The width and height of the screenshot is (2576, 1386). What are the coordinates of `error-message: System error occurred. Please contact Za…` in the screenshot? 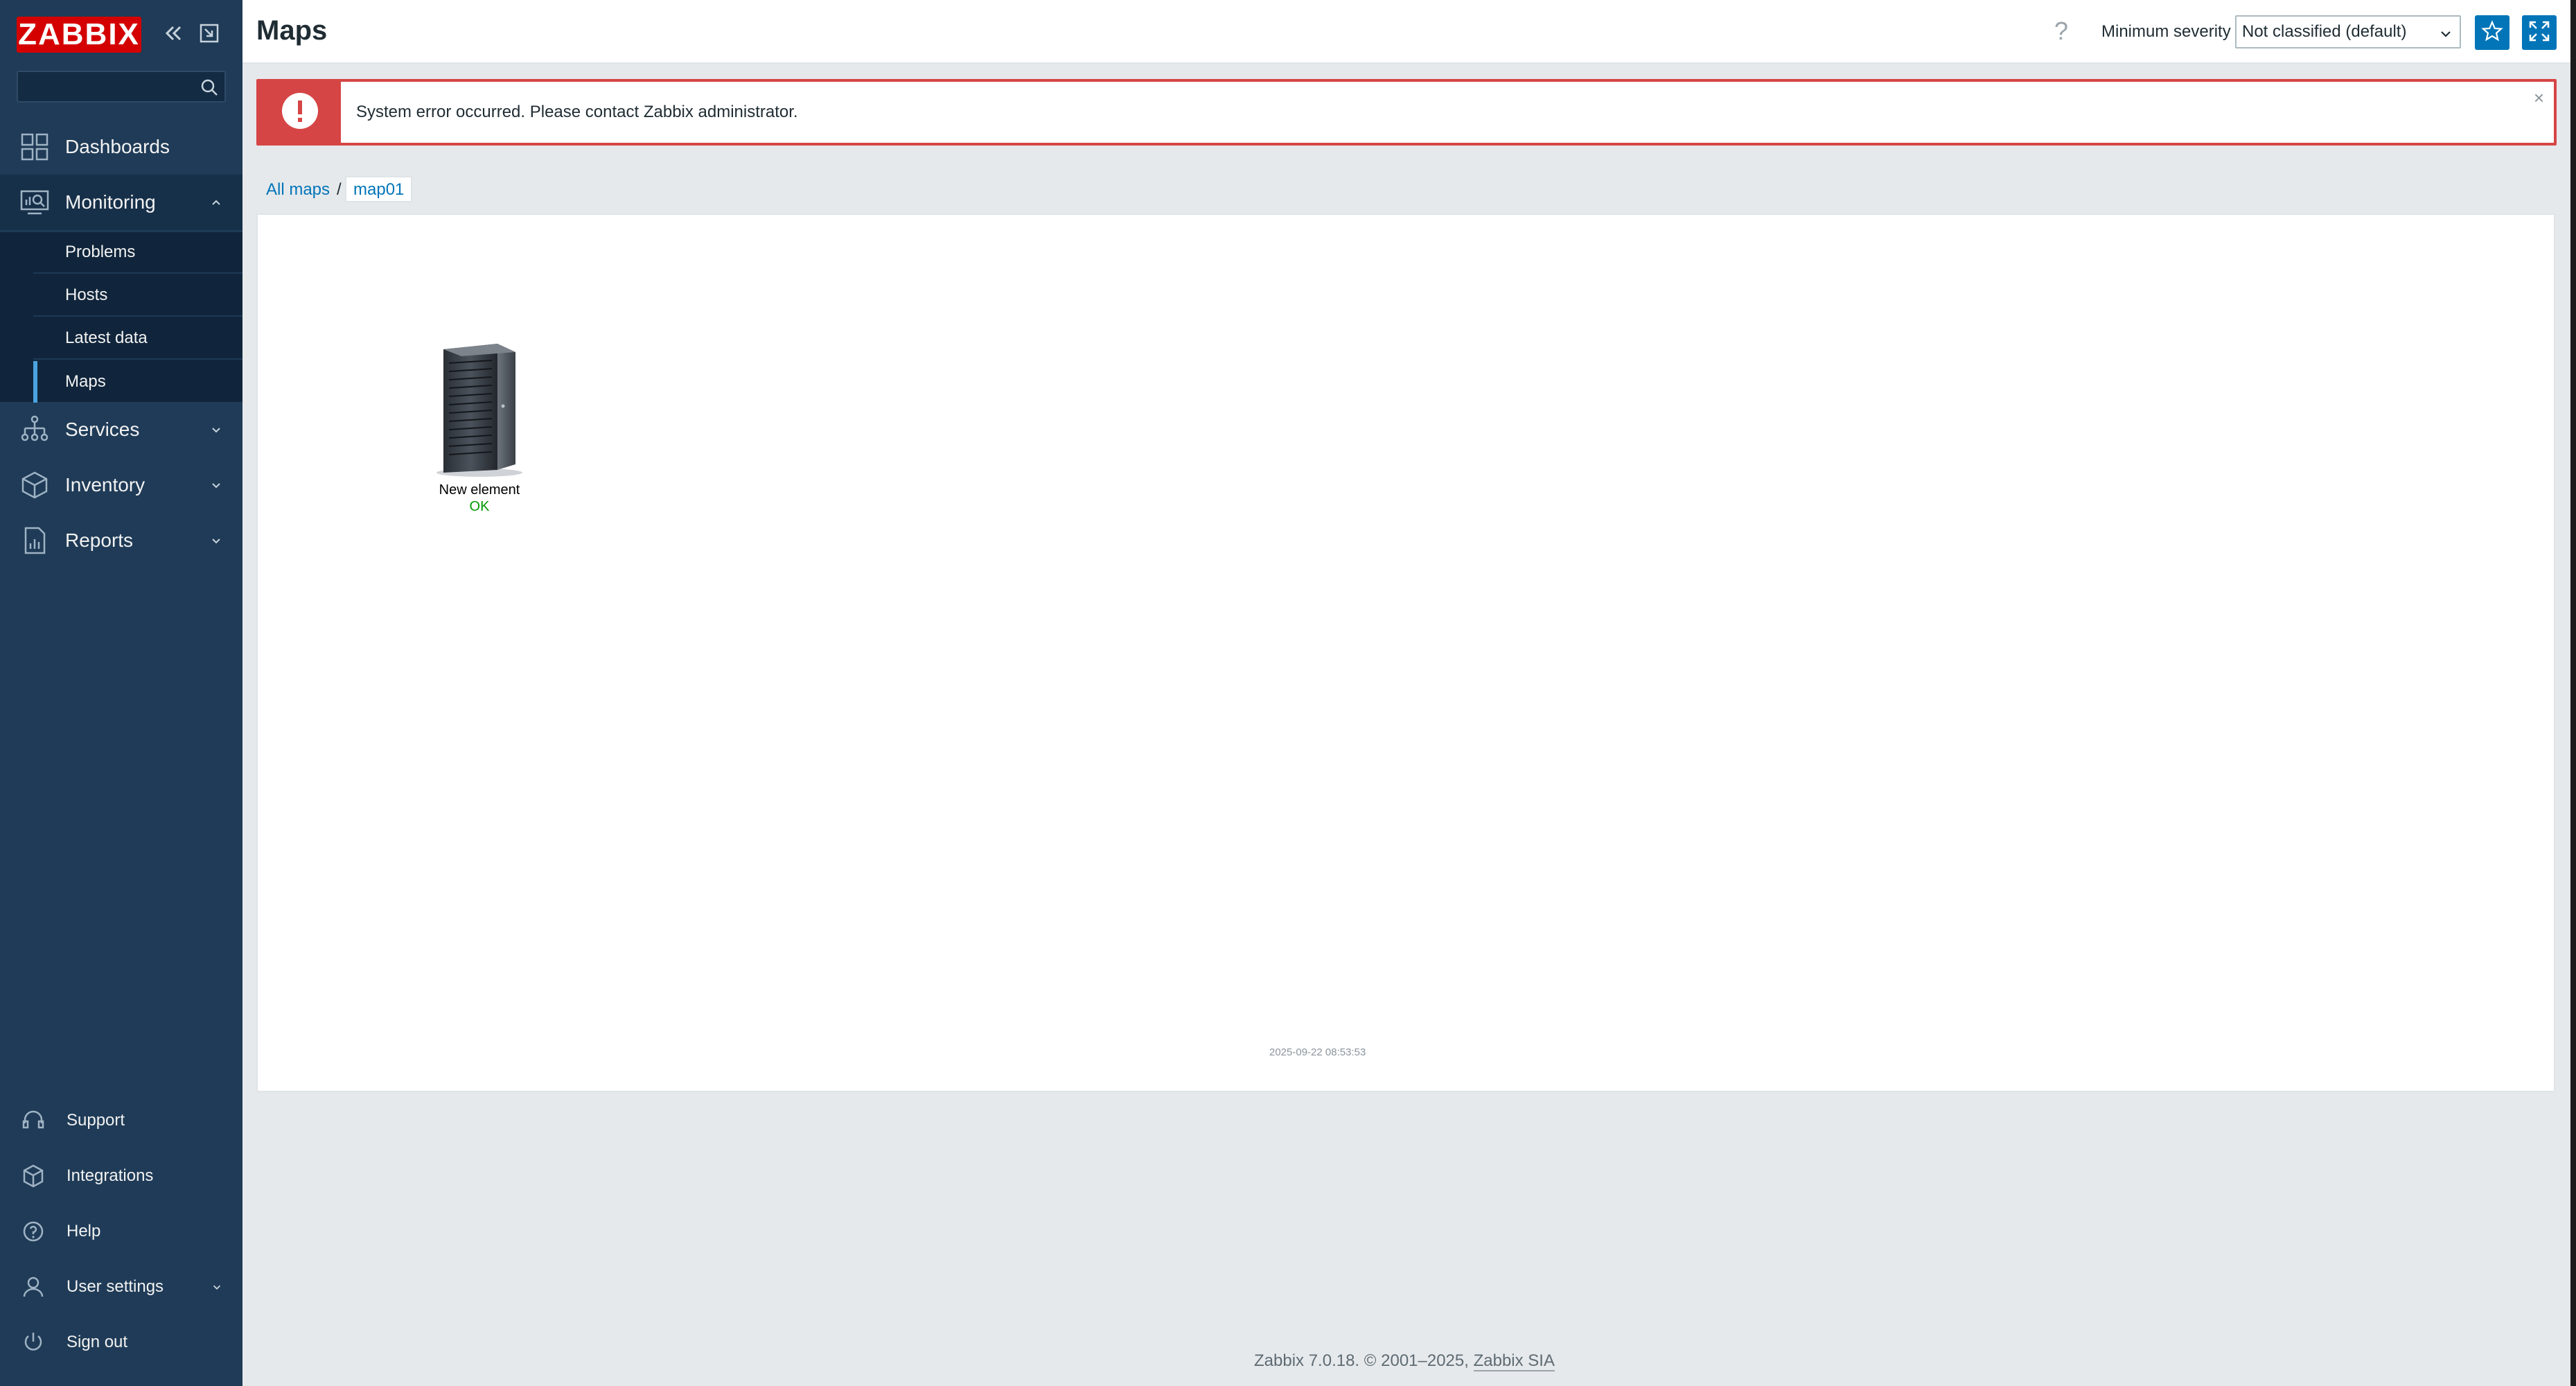 It's located at (1406, 112).